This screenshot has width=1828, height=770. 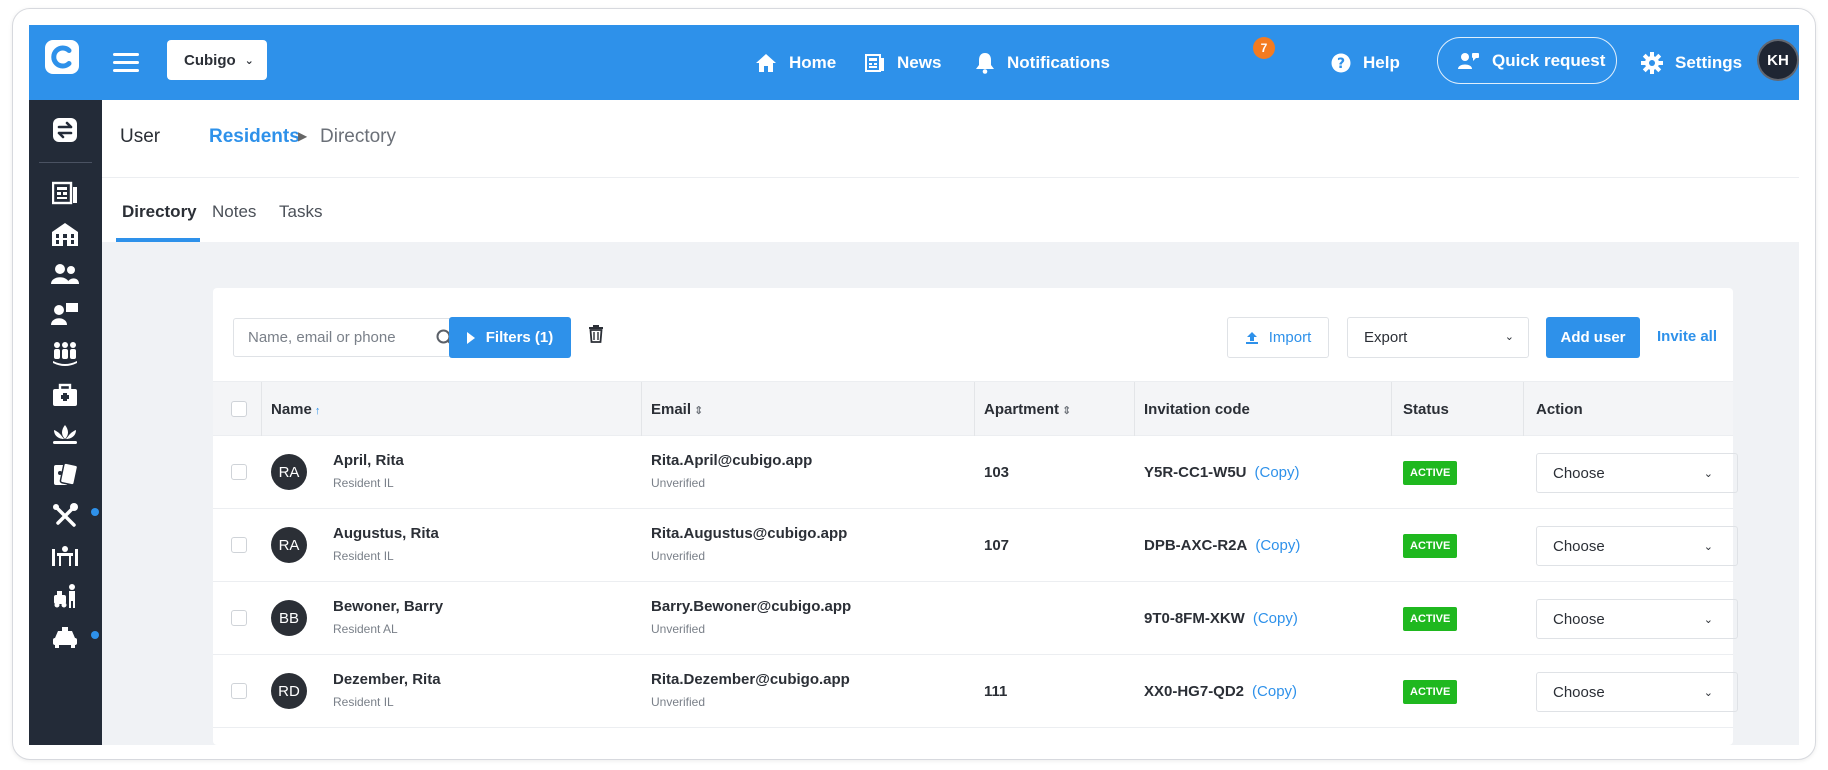 I want to click on import-button: Import, so click(x=1278, y=337).